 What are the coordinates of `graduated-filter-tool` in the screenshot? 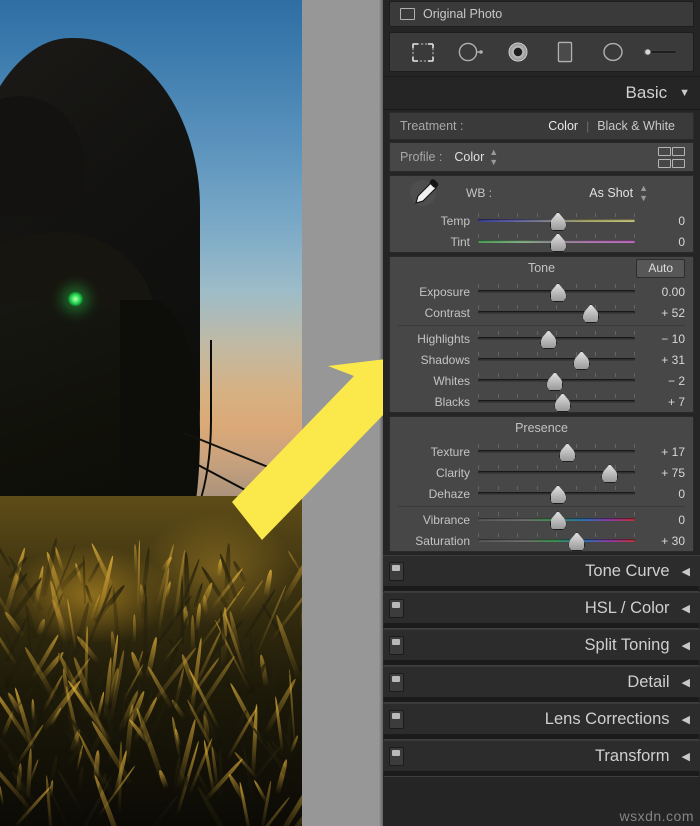 It's located at (565, 52).